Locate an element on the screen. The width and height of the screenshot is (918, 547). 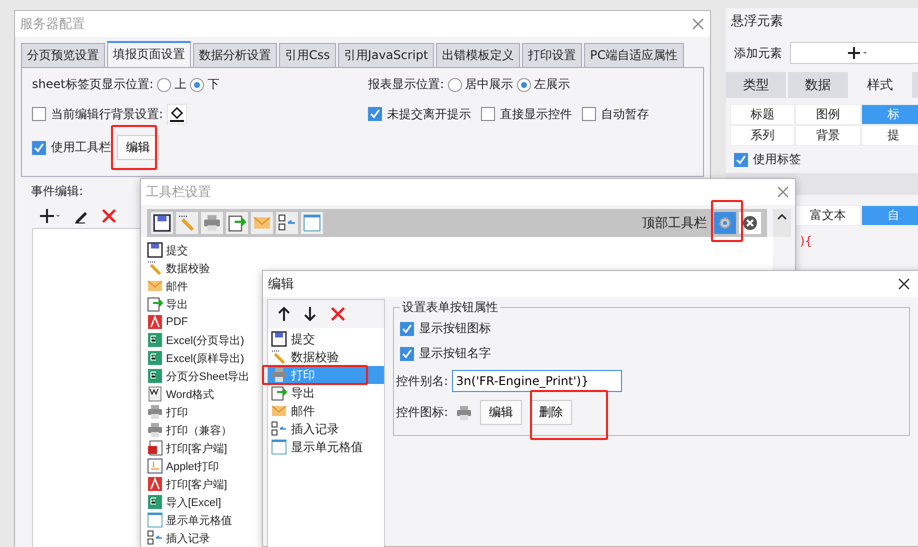
tab: PC端自适应属性 is located at coordinates (634, 55).